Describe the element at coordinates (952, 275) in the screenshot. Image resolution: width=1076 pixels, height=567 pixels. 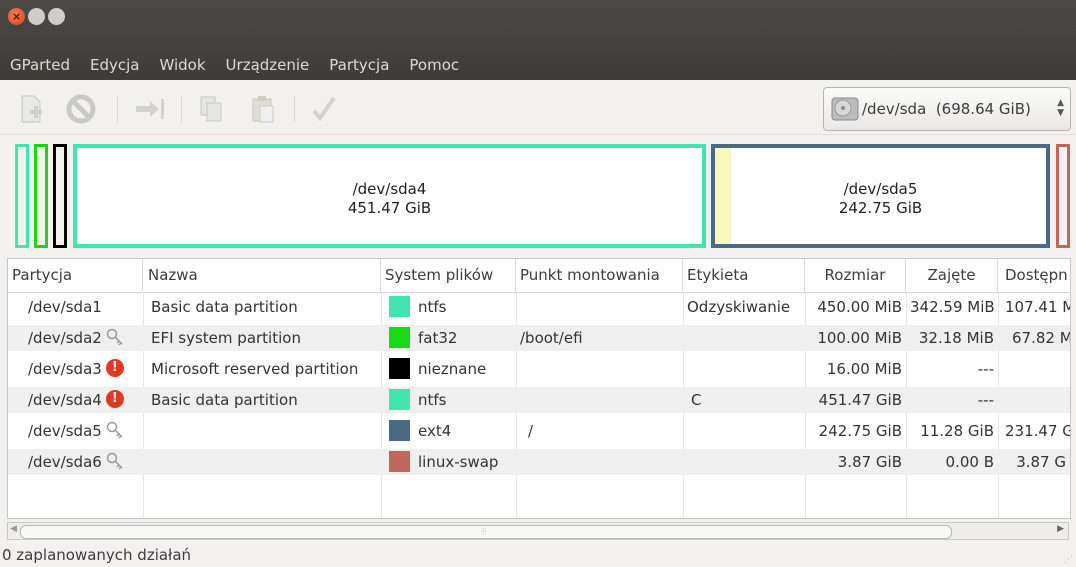
I see `column-header-used: Zajęte` at that location.